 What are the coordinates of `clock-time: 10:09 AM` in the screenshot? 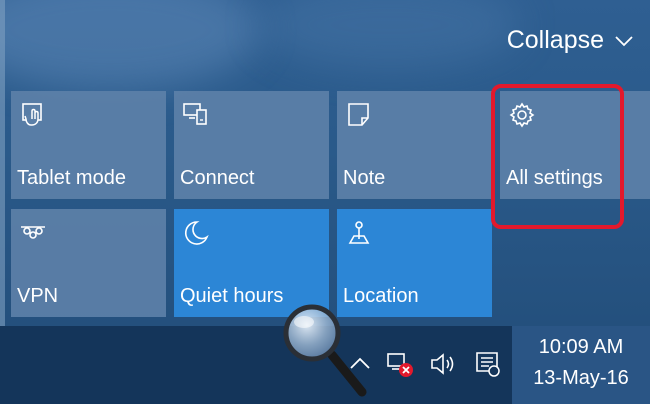 It's located at (581, 347).